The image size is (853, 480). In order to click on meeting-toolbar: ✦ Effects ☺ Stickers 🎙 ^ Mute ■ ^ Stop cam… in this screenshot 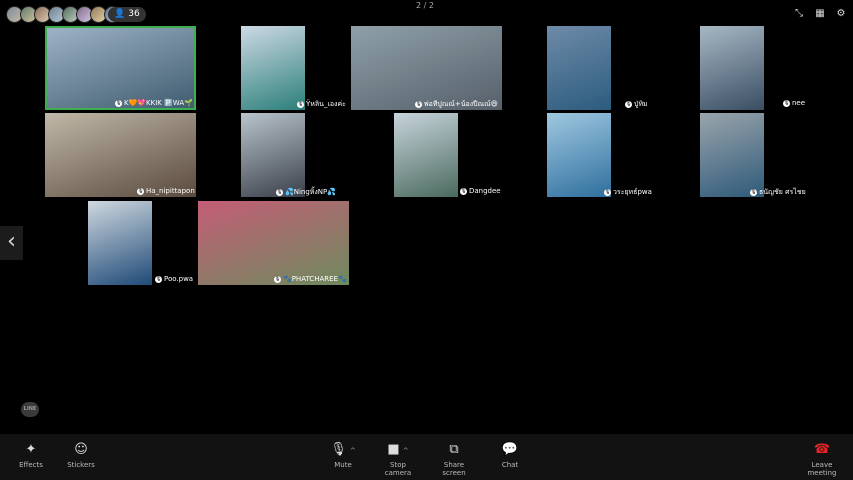, I will do `click(426, 457)`.